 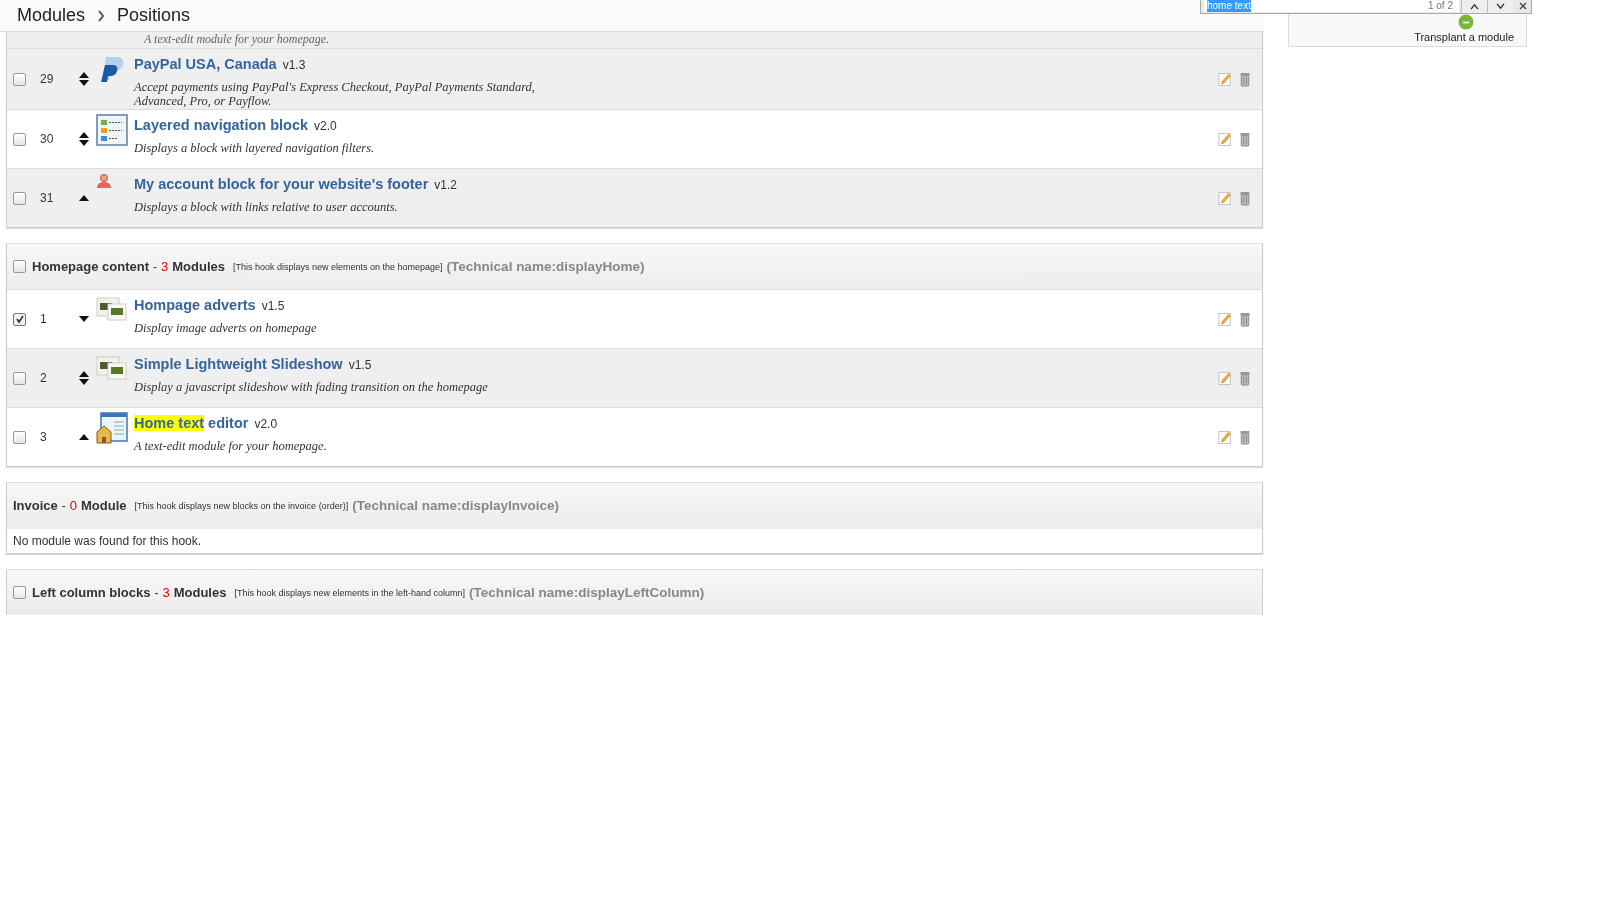 I want to click on module-count: 0, so click(x=73, y=505).